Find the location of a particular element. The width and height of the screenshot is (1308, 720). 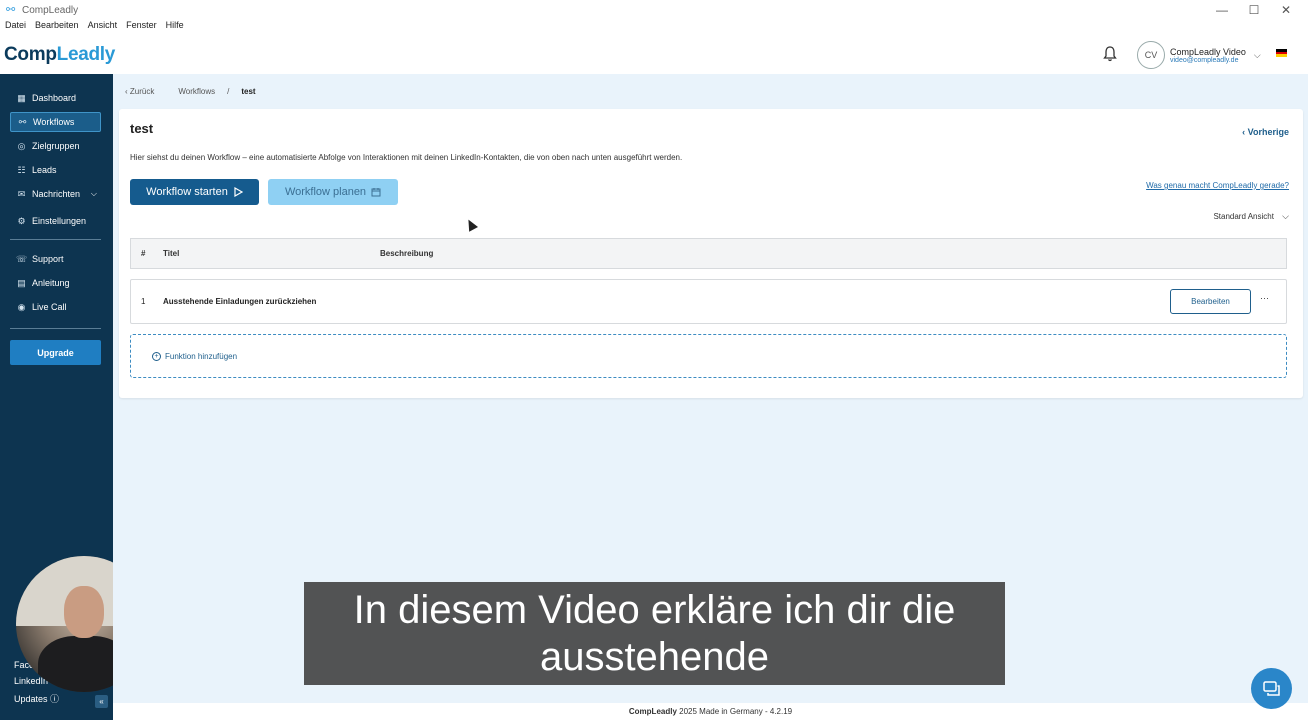

sidebar-item-live-call: ◉ Live Call is located at coordinates (55, 307).